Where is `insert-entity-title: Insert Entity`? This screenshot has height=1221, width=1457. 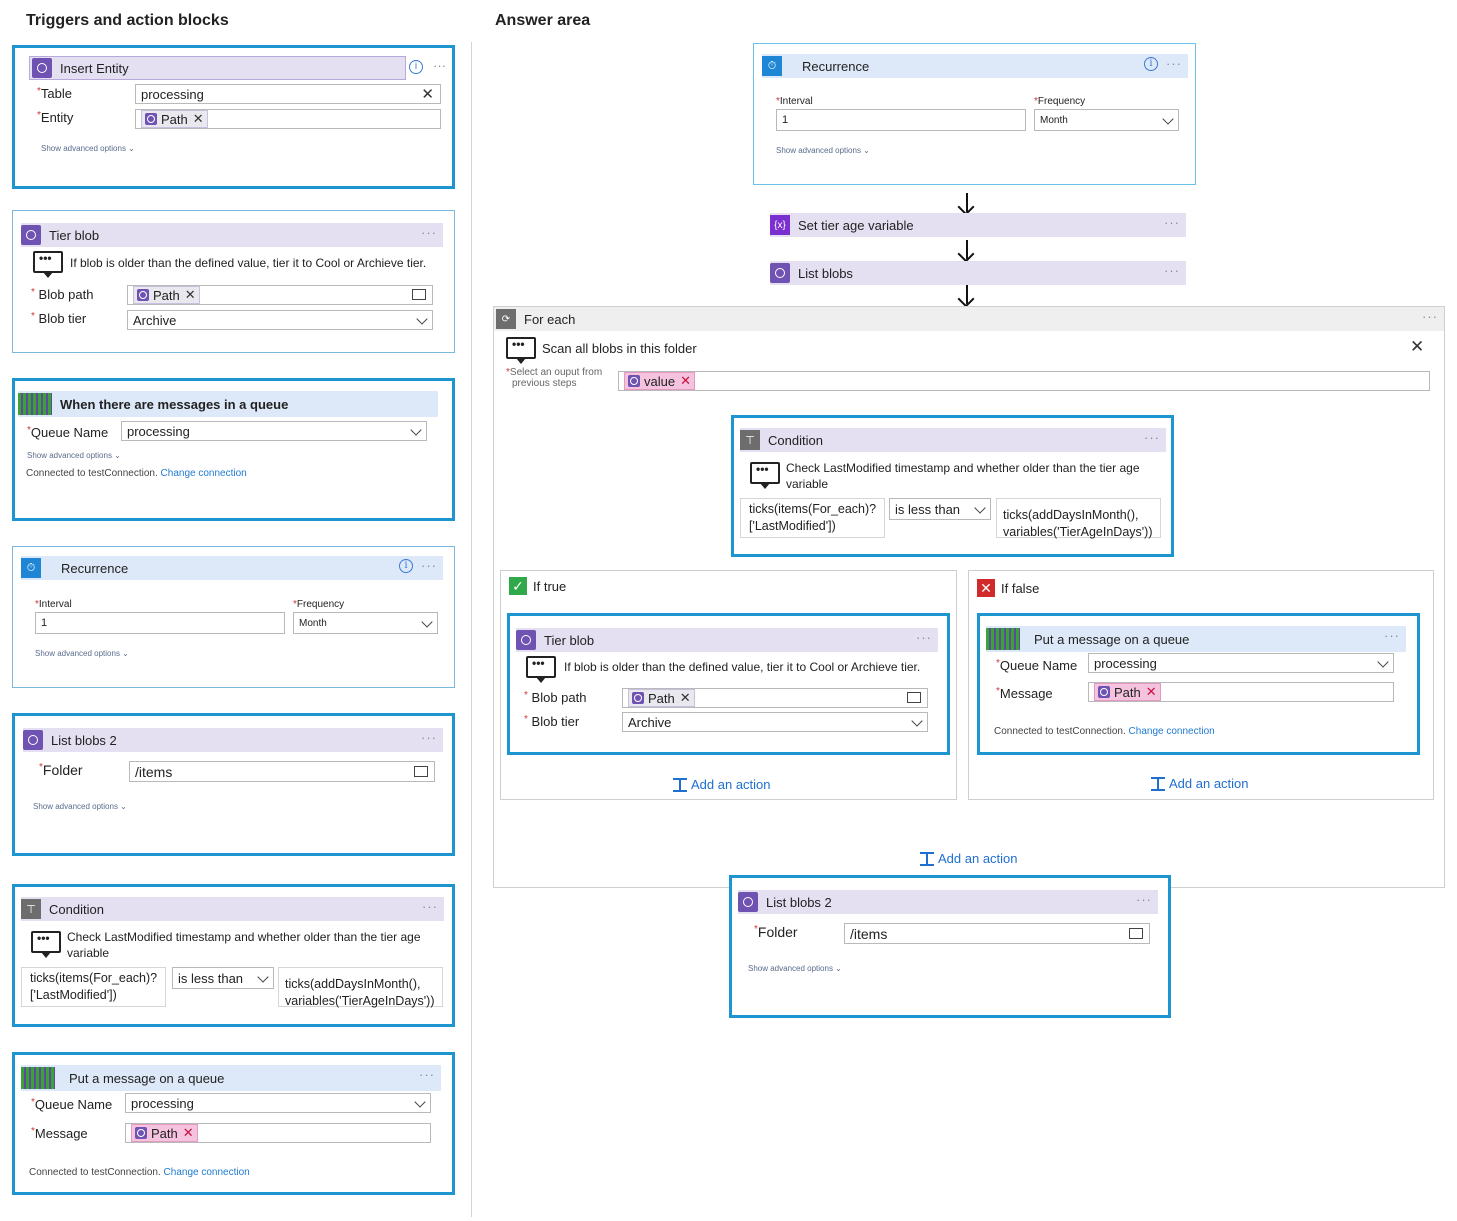 insert-entity-title: Insert Entity is located at coordinates (94, 68).